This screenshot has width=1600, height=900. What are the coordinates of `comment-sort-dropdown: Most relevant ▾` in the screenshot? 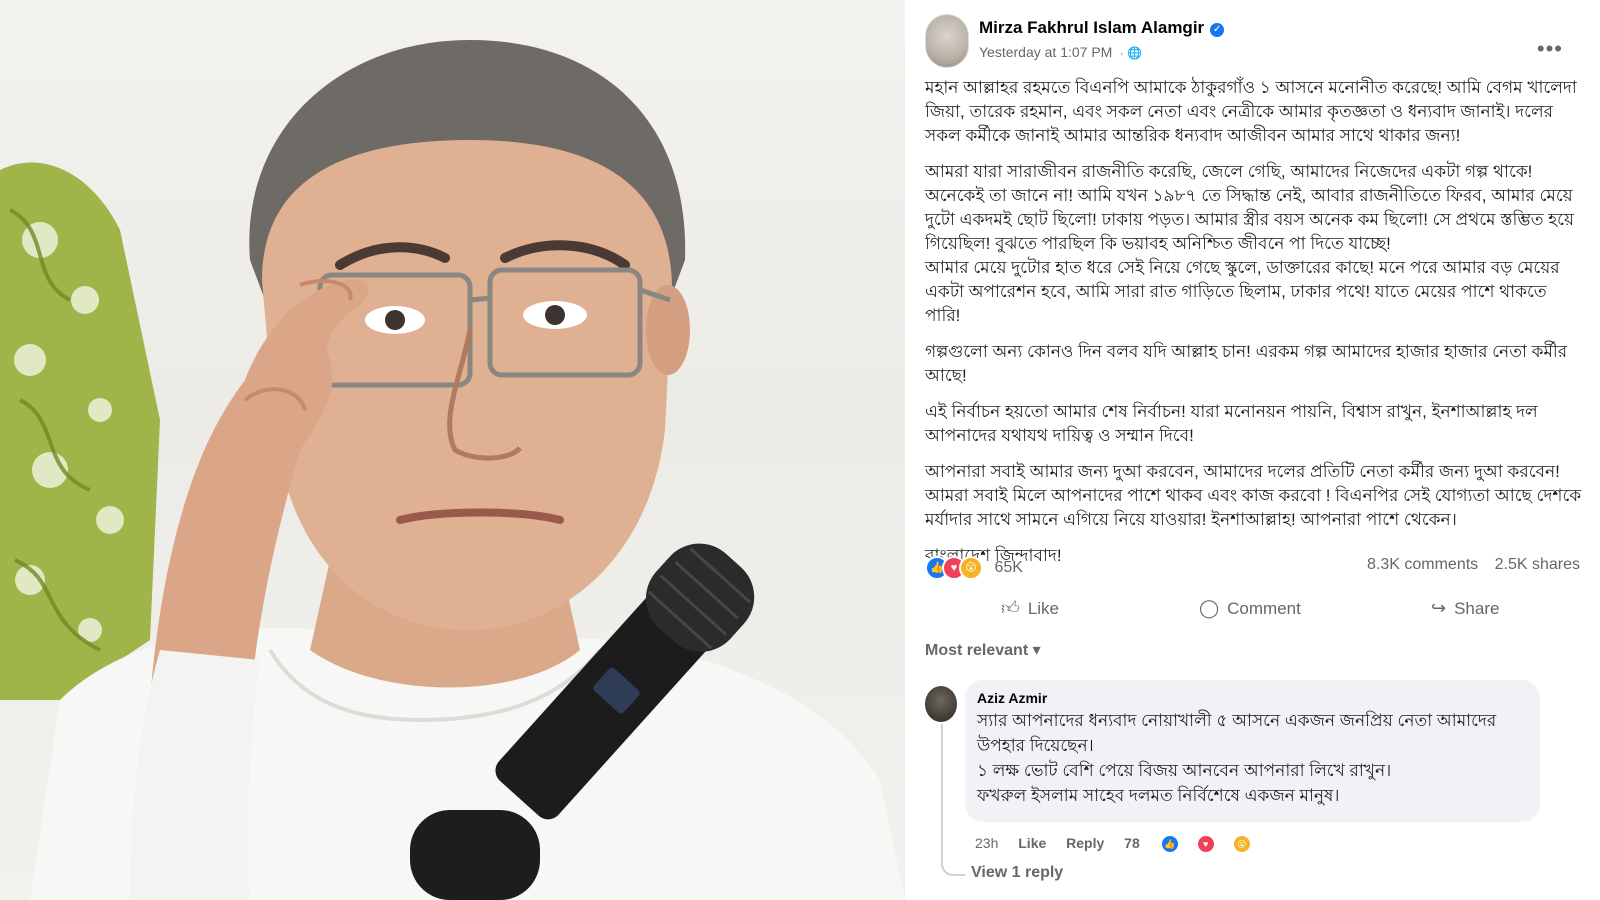 It's located at (983, 650).